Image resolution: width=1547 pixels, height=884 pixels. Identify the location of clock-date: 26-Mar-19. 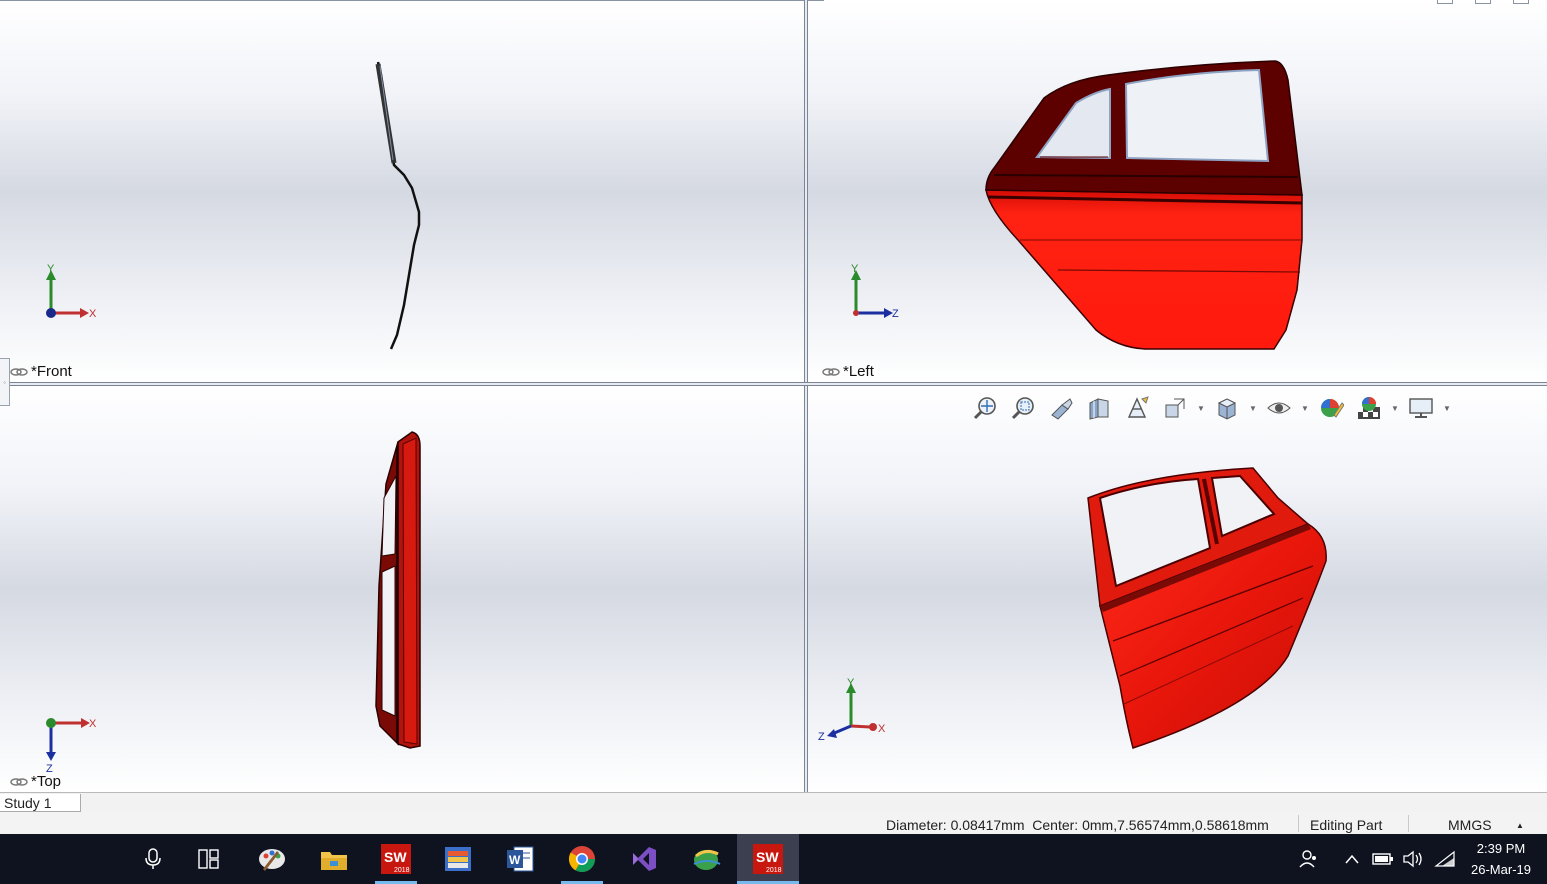
(1501, 869).